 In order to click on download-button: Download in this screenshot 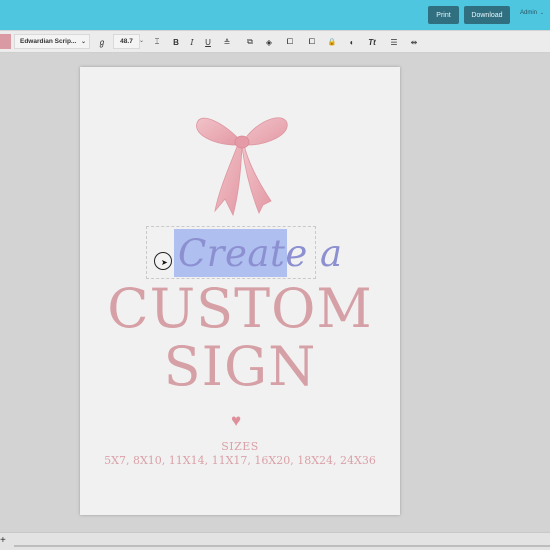, I will do `click(487, 15)`.